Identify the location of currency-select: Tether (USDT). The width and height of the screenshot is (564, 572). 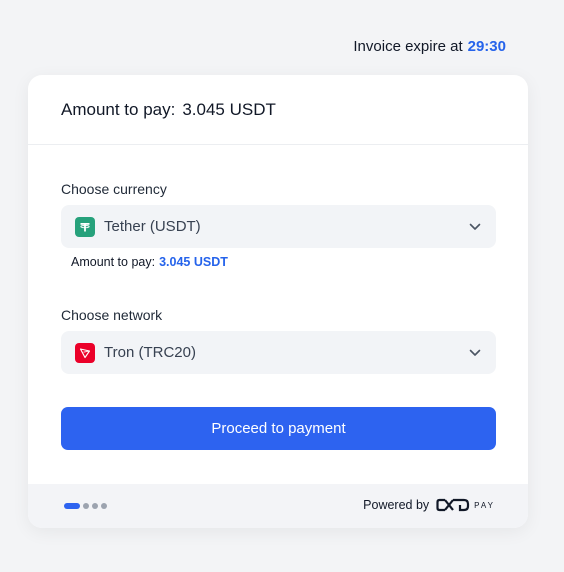
(278, 226).